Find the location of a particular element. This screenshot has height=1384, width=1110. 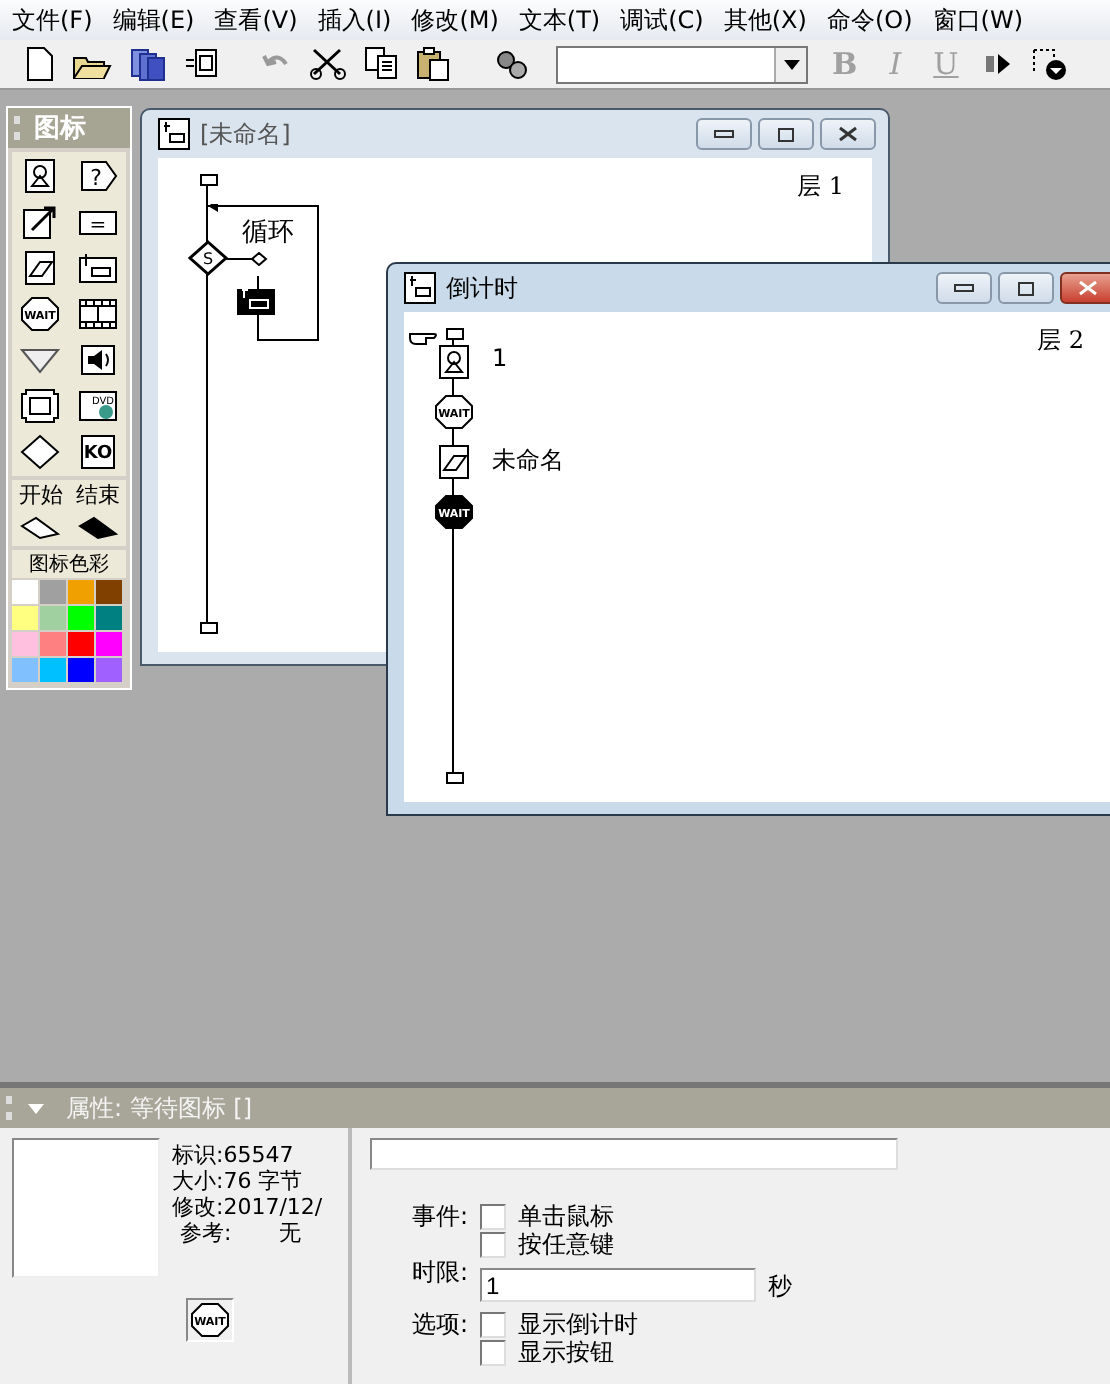

step-arrow-icon is located at coordinates (998, 64).